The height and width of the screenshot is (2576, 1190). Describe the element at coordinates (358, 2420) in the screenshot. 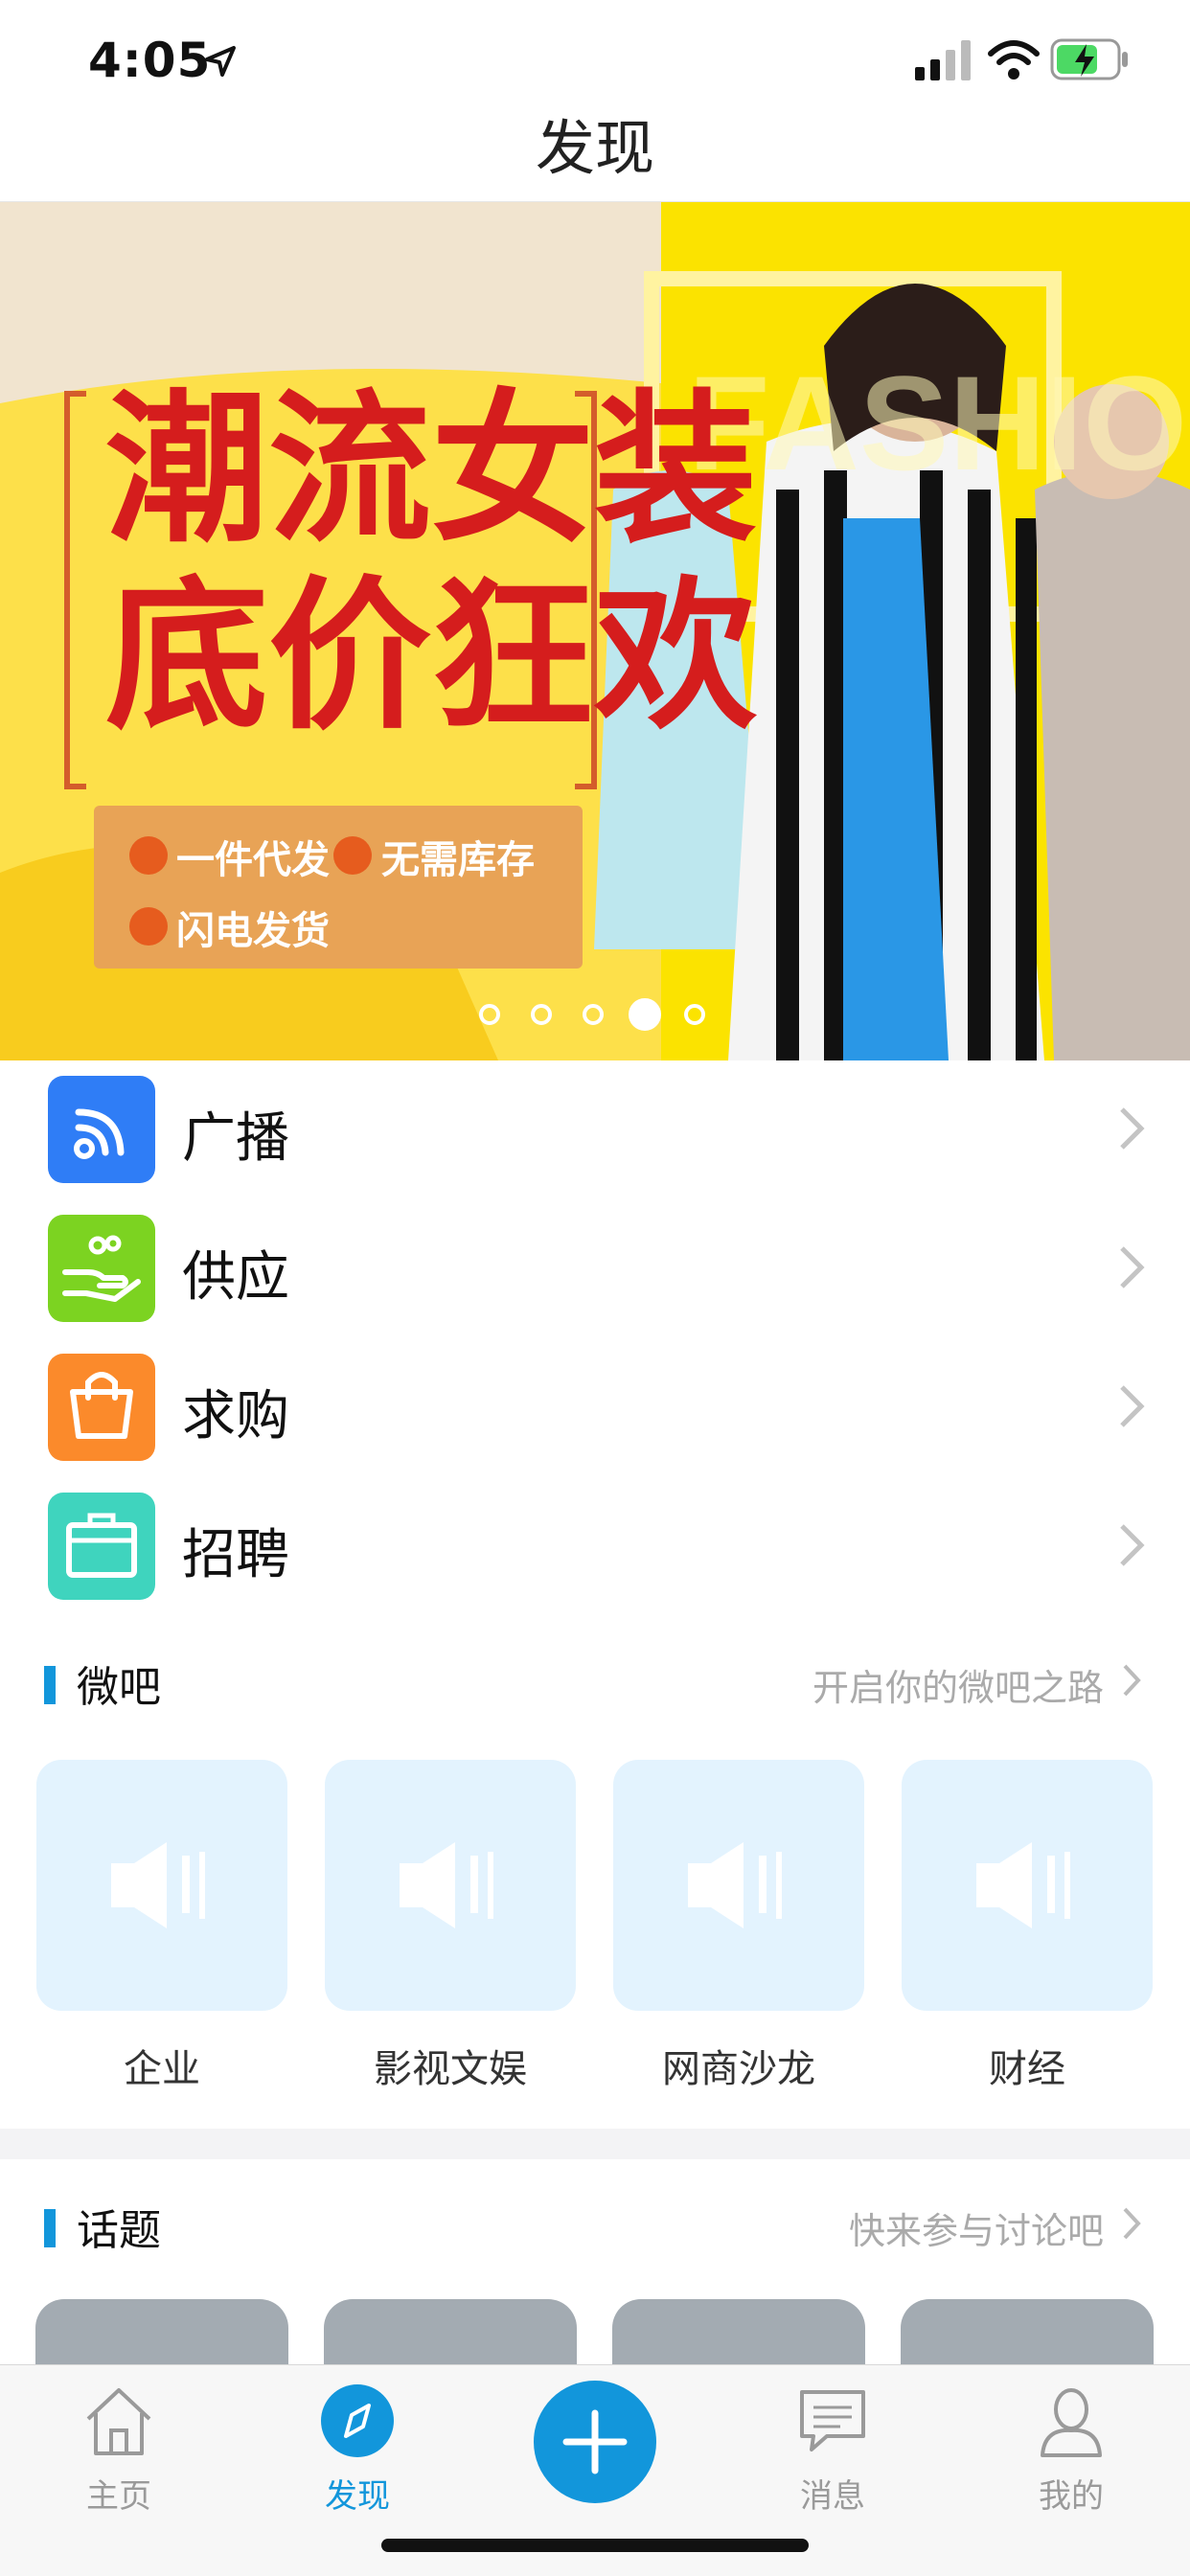

I see `compass-icon` at that location.